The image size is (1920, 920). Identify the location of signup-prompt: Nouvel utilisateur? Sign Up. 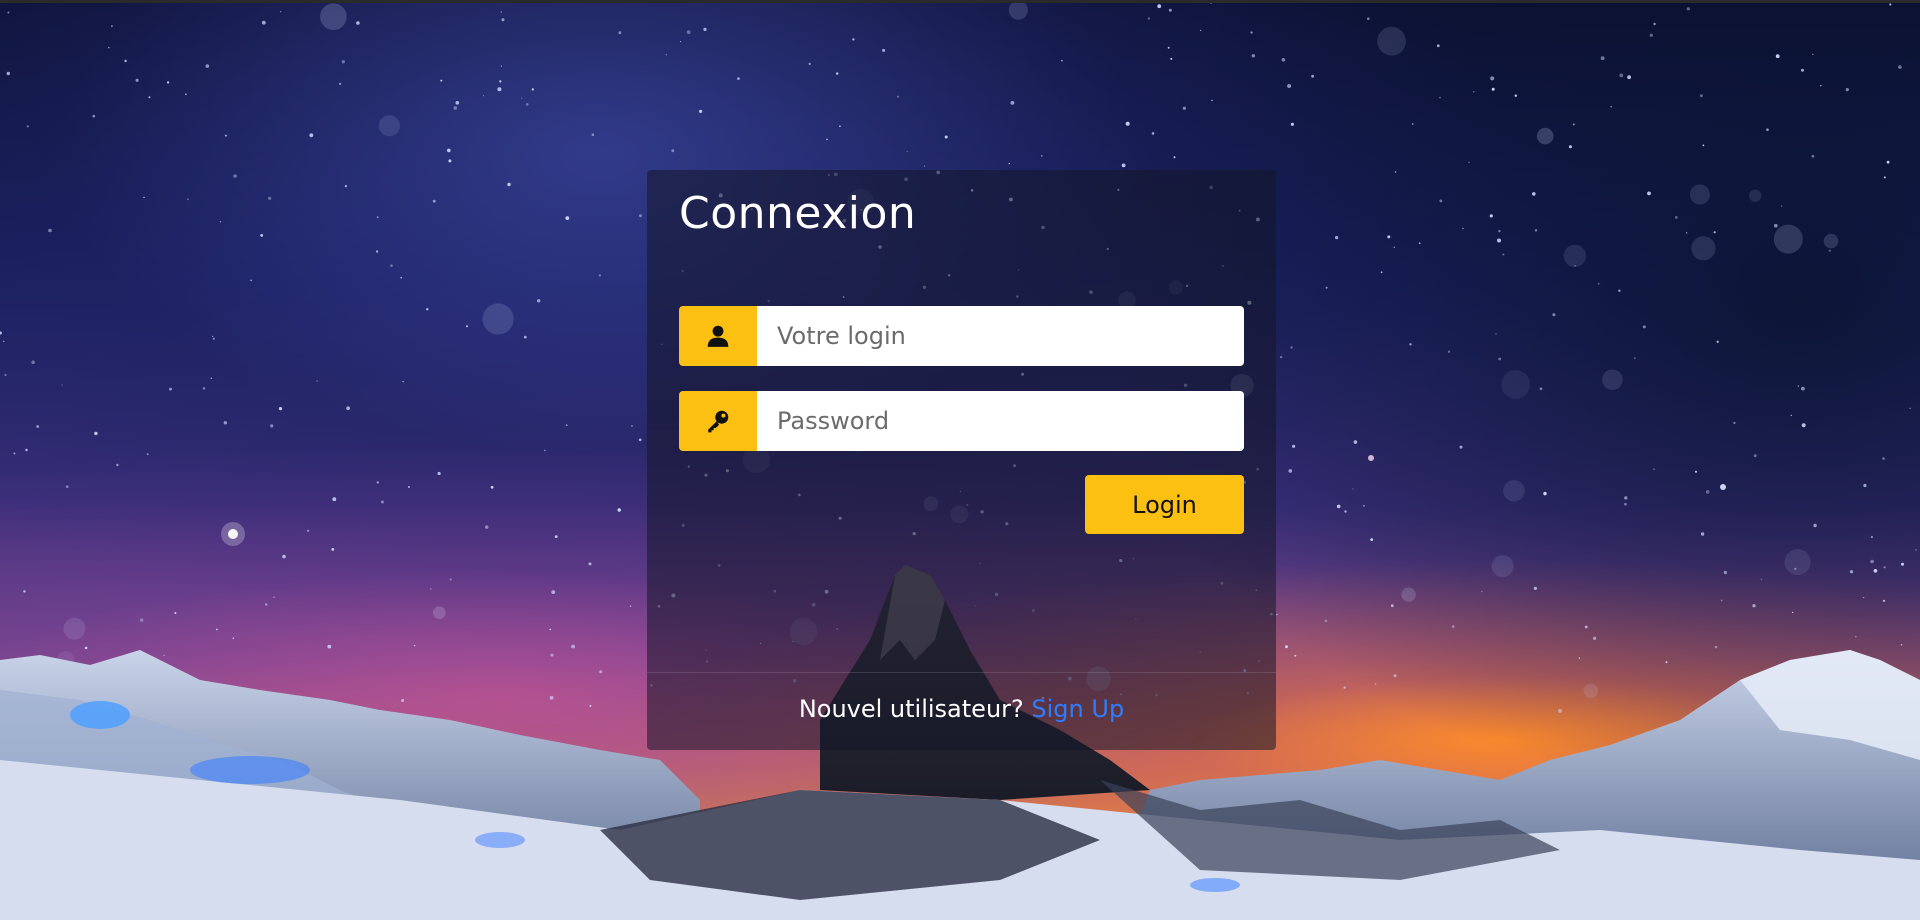
(961, 709).